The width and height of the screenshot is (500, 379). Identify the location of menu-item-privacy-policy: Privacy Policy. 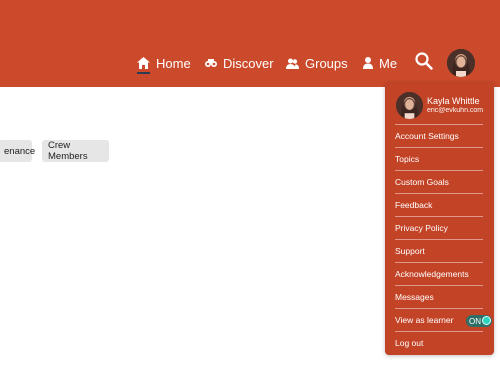
(439, 227).